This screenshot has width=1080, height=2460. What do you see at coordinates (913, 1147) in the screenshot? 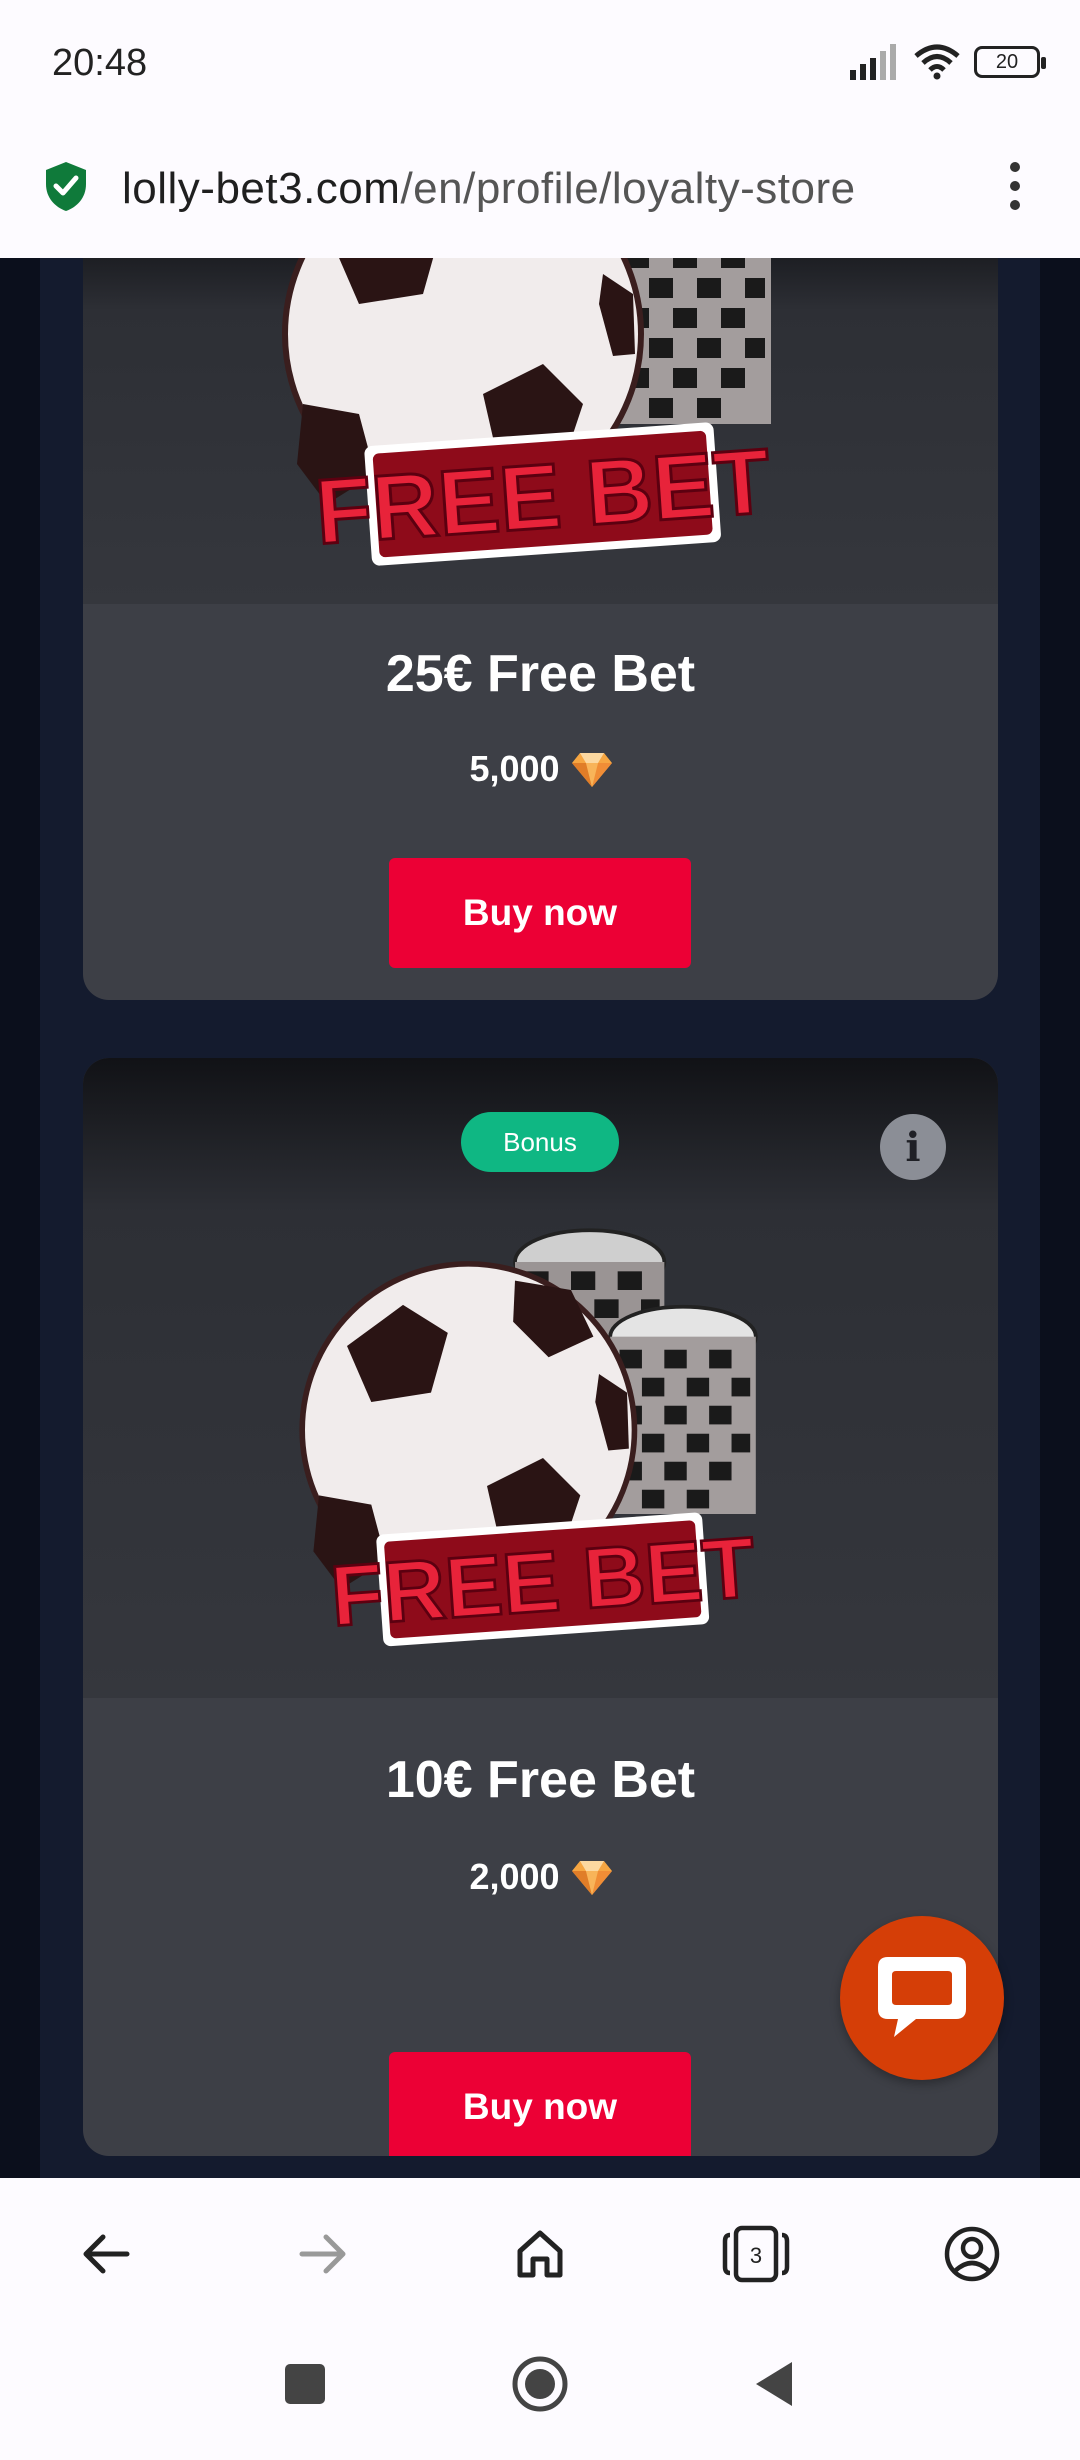
I see `info-icon: i` at bounding box center [913, 1147].